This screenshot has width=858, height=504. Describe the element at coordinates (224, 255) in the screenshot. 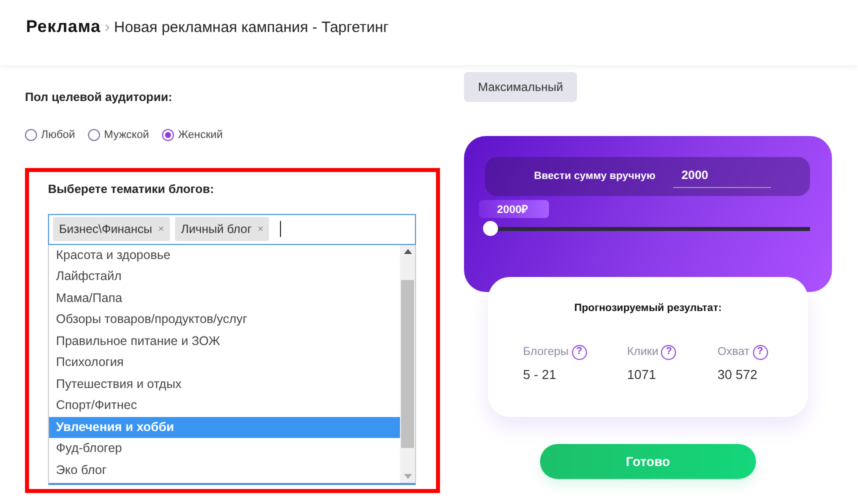

I see `dropdown-option: Красота и здоровье` at that location.